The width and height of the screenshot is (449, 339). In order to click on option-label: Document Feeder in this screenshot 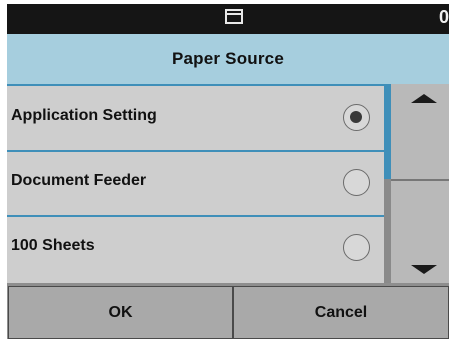, I will do `click(79, 180)`.